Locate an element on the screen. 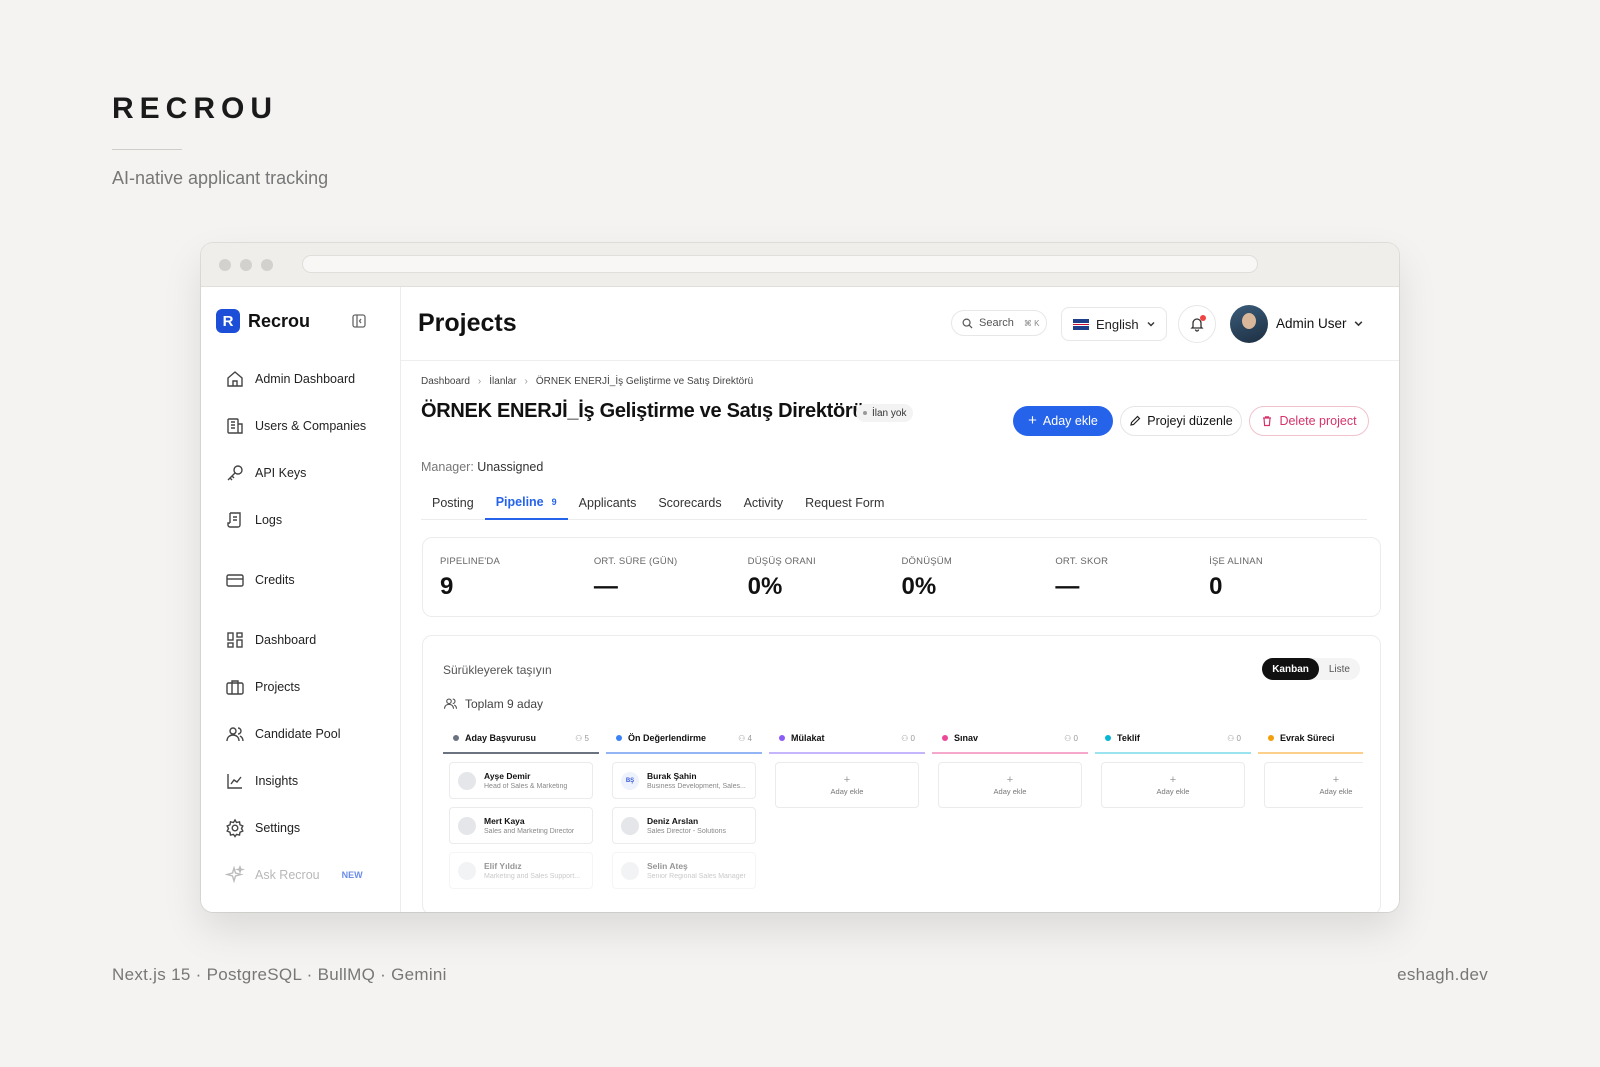 The width and height of the screenshot is (1600, 1067). url-bar is located at coordinates (780, 264).